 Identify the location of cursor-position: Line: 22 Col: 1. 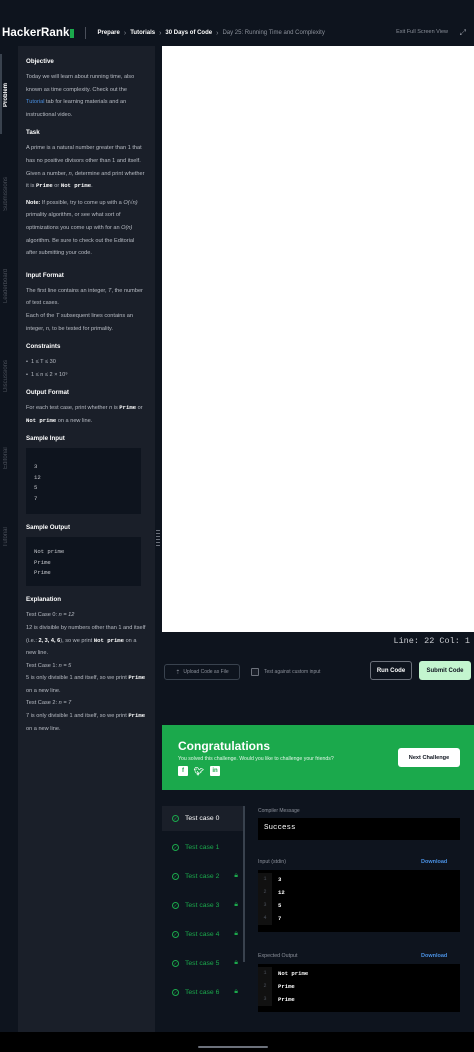
(431, 641).